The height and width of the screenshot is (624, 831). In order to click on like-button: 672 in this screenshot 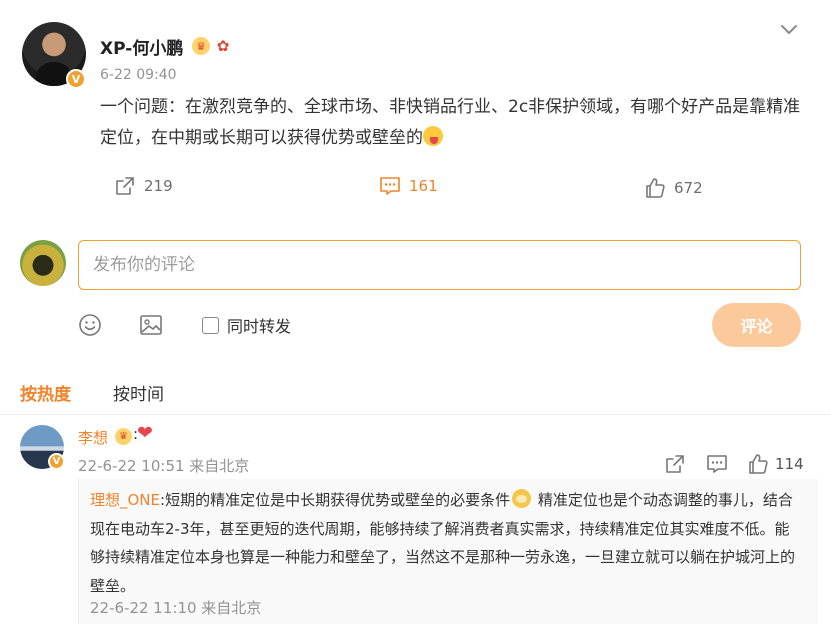, I will do `click(673, 188)`.